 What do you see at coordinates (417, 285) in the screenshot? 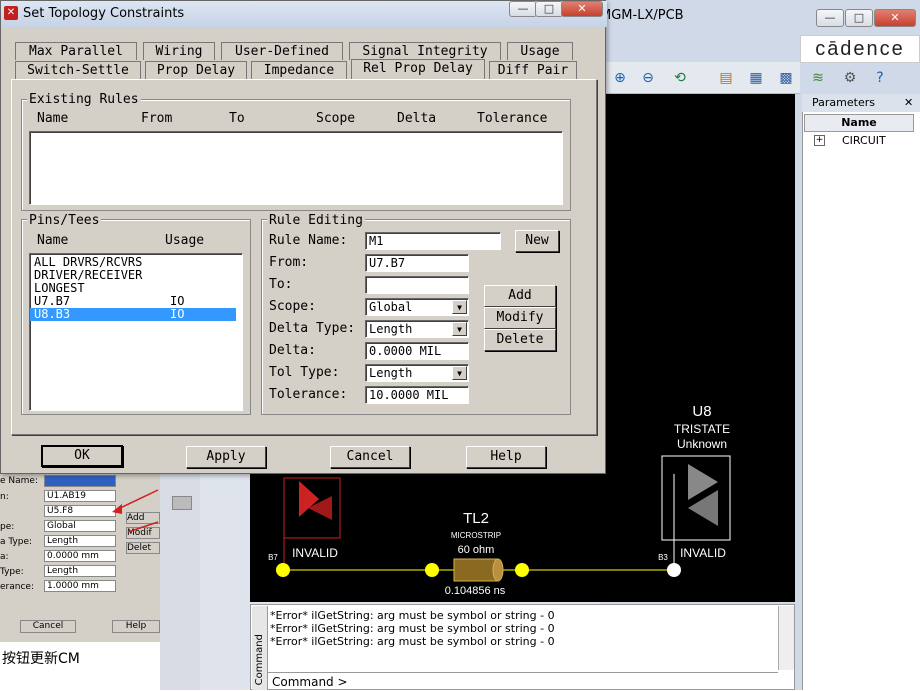
I see `to-field` at bounding box center [417, 285].